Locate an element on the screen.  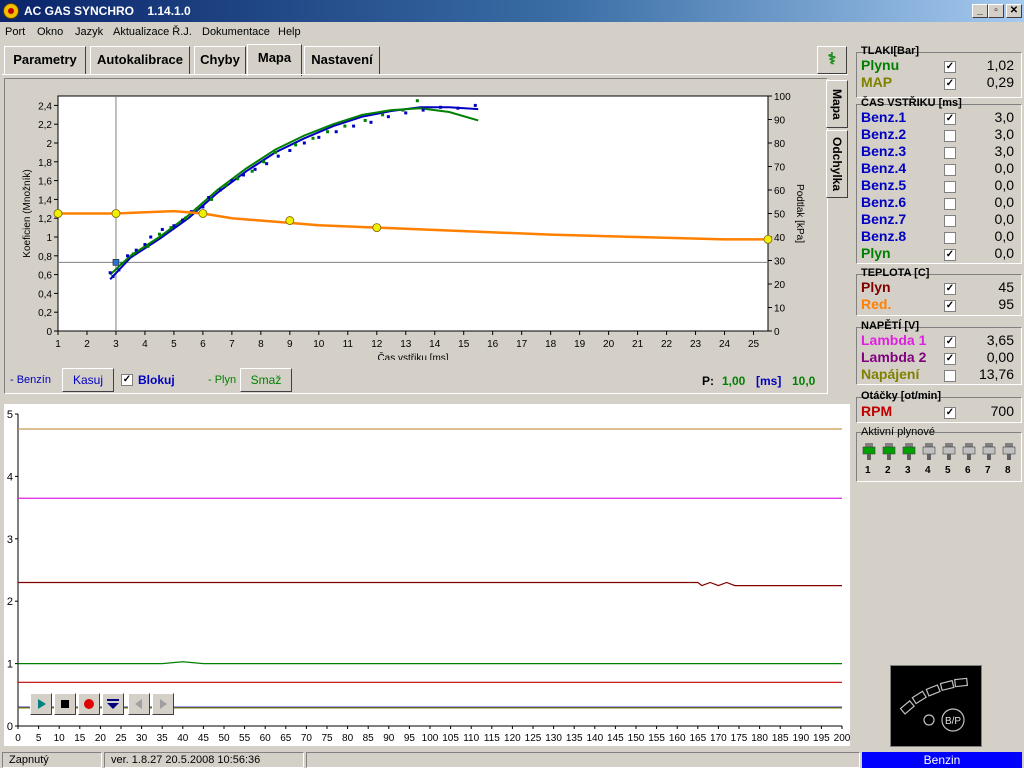
x-tick-label: 1 is located at coordinates (58, 344).